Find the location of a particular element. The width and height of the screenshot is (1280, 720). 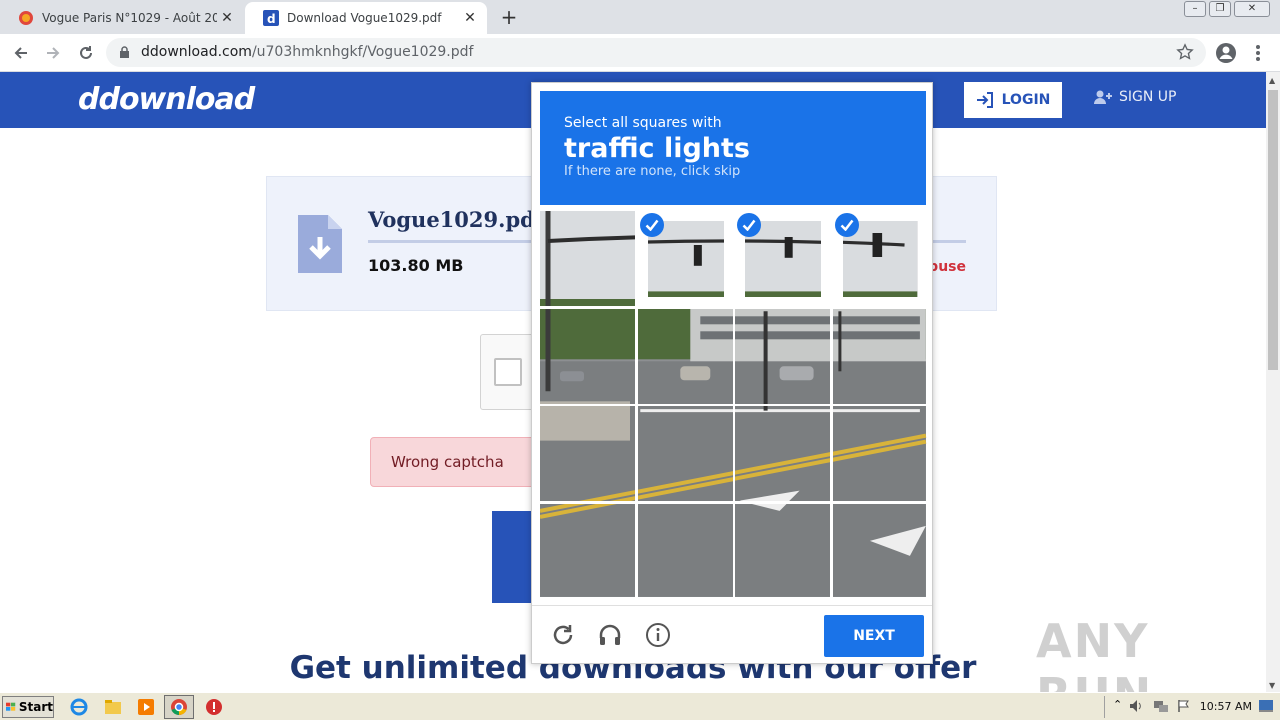

stop-app-icon is located at coordinates (214, 707).